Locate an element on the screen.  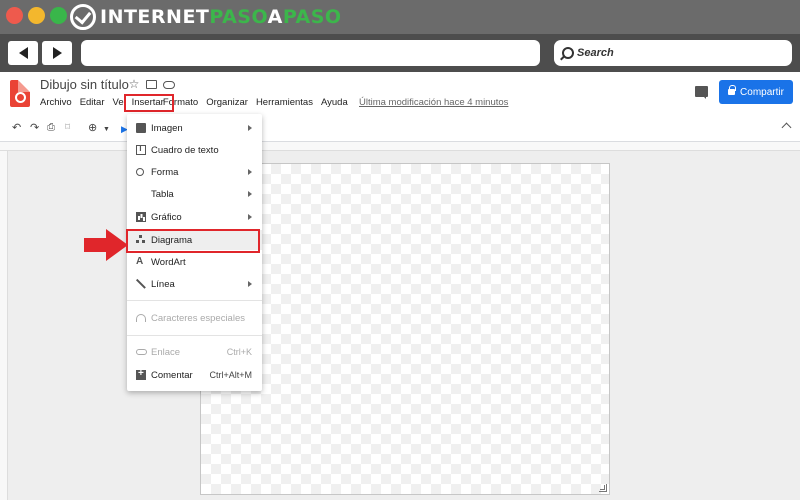
back-button is located at coordinates (23, 53).